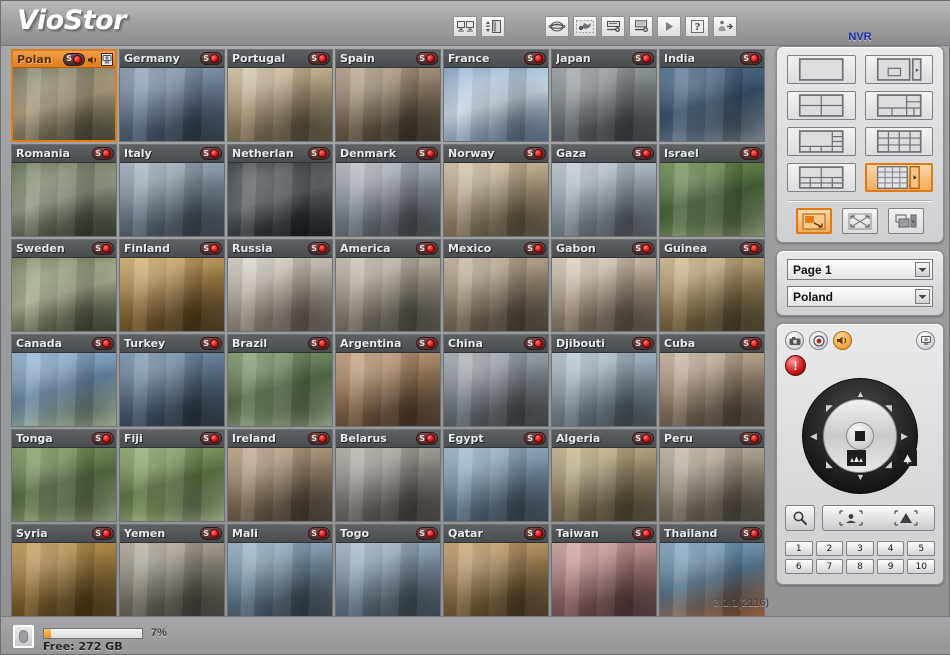 The width and height of the screenshot is (950, 655). I want to click on camera-tile: Japan S, so click(604, 95).